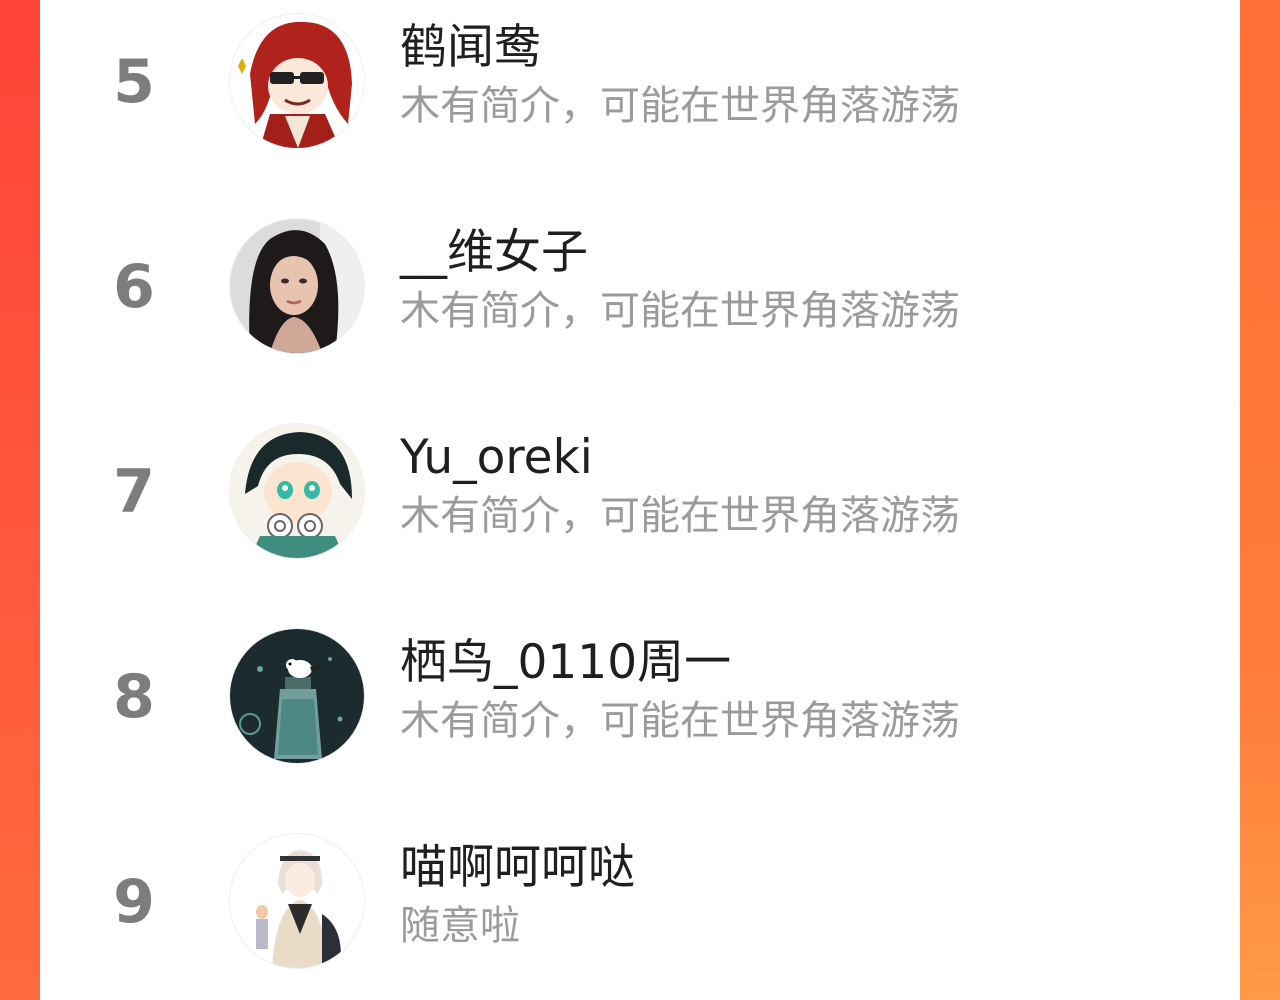  Describe the element at coordinates (297, 286) in the screenshot. I see `woman-photo-avatar-icon` at that location.